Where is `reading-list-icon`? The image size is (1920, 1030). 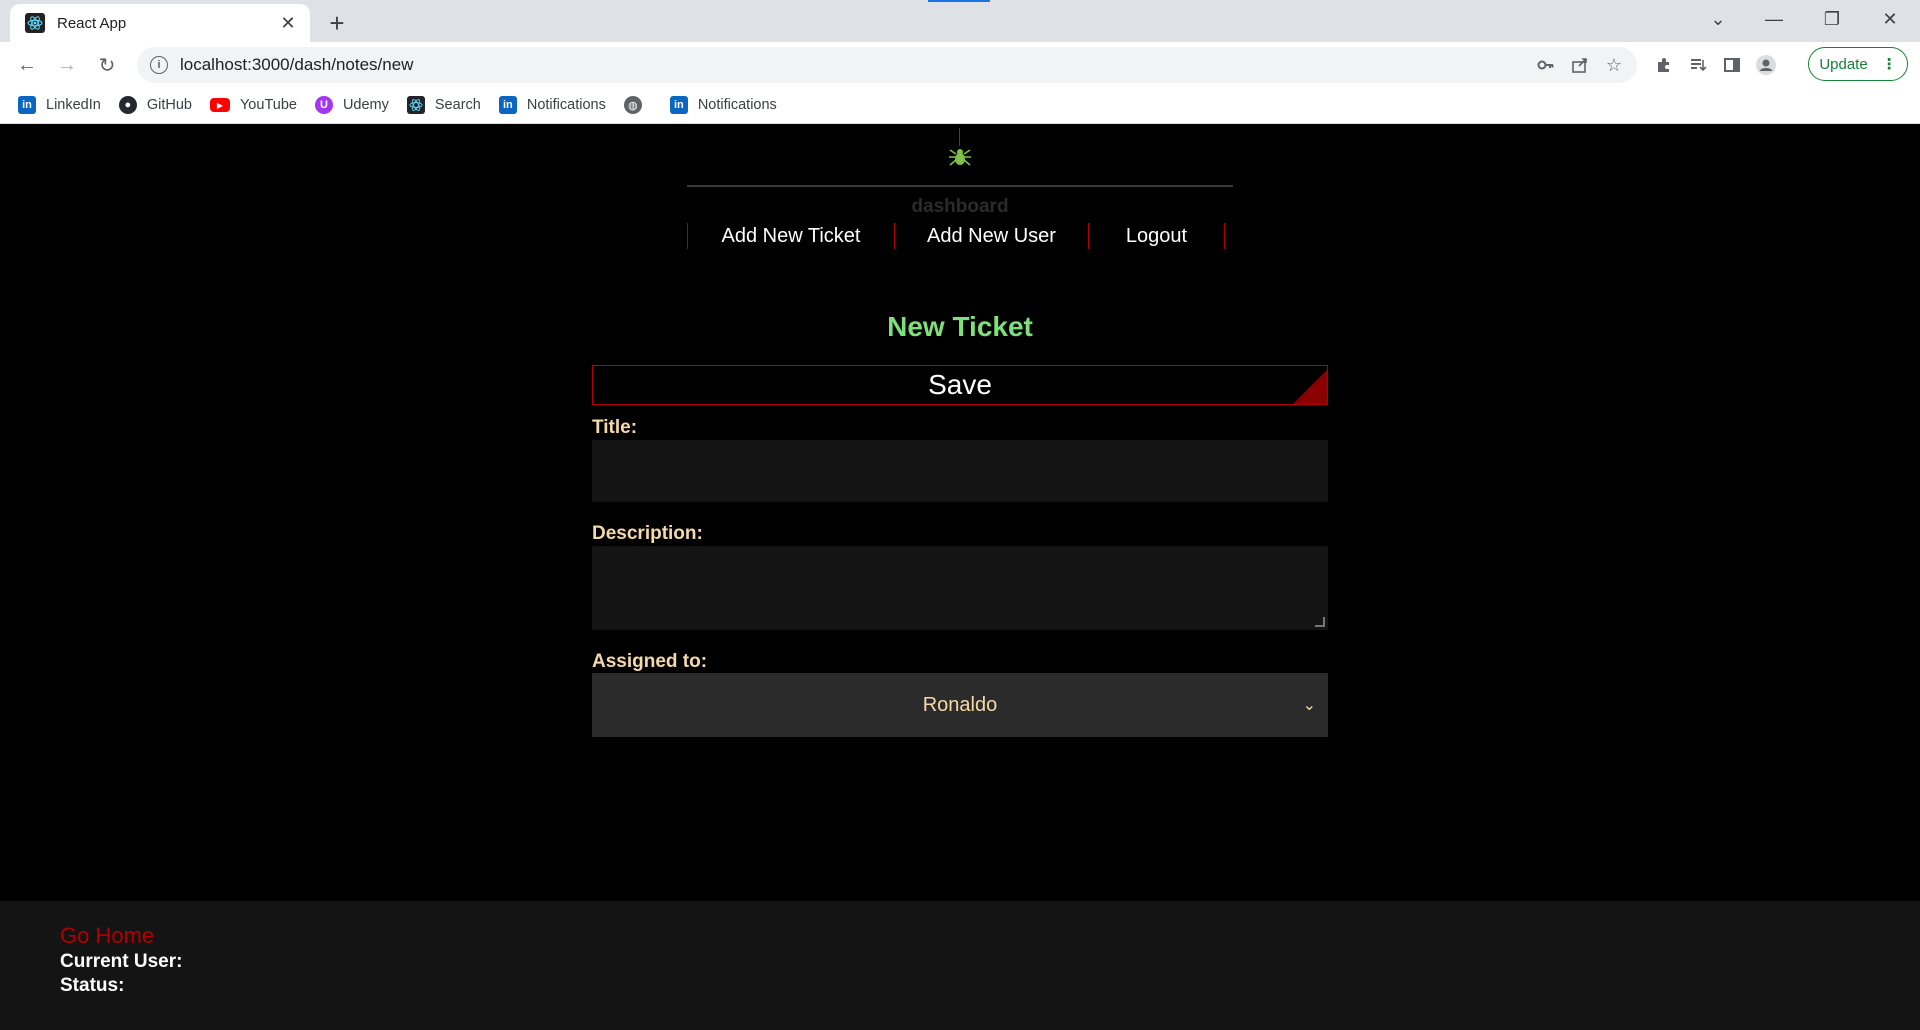
reading-list-icon is located at coordinates (1698, 65).